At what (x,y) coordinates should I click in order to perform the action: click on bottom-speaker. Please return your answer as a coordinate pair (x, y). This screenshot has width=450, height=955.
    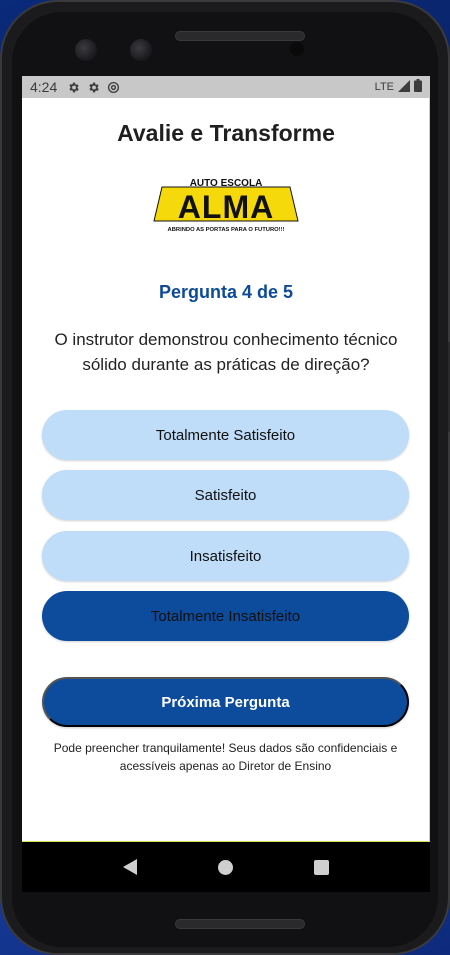
    Looking at the image, I should click on (240, 924).